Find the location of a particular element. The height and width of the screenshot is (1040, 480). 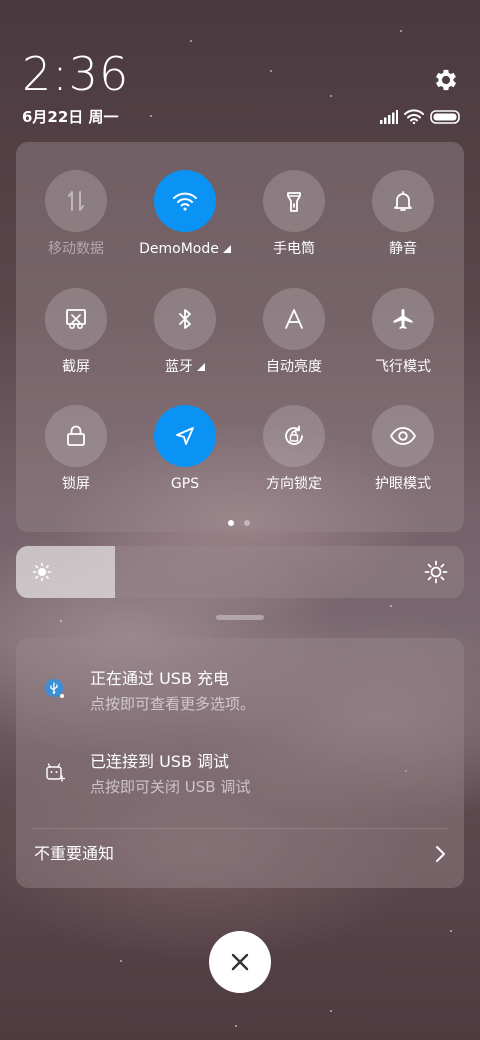

lock-icon is located at coordinates (76, 435).